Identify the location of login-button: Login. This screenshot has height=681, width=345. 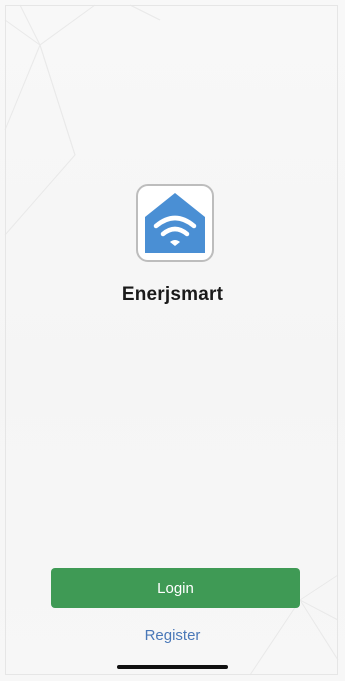
(175, 588).